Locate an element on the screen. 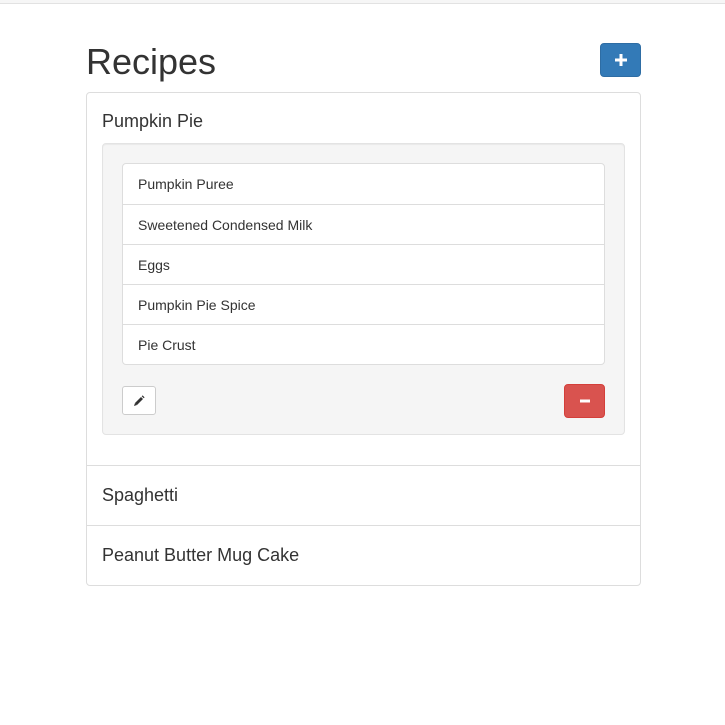 Image resolution: width=725 pixels, height=725 pixels. recipe-name: Peanut Butter Mug Cake is located at coordinates (201, 555).